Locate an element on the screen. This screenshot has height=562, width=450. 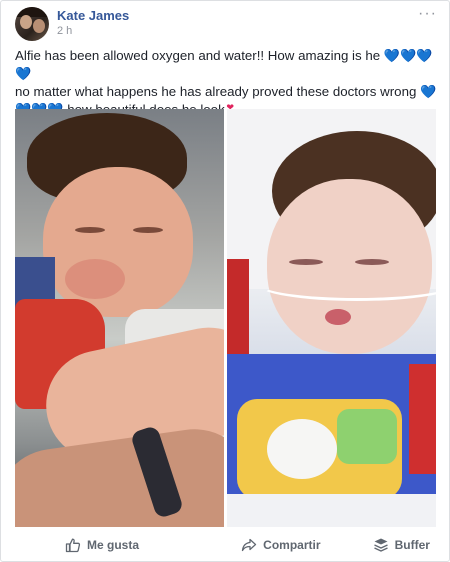
post-header: Kate James 2 h is located at coordinates (72, 25).